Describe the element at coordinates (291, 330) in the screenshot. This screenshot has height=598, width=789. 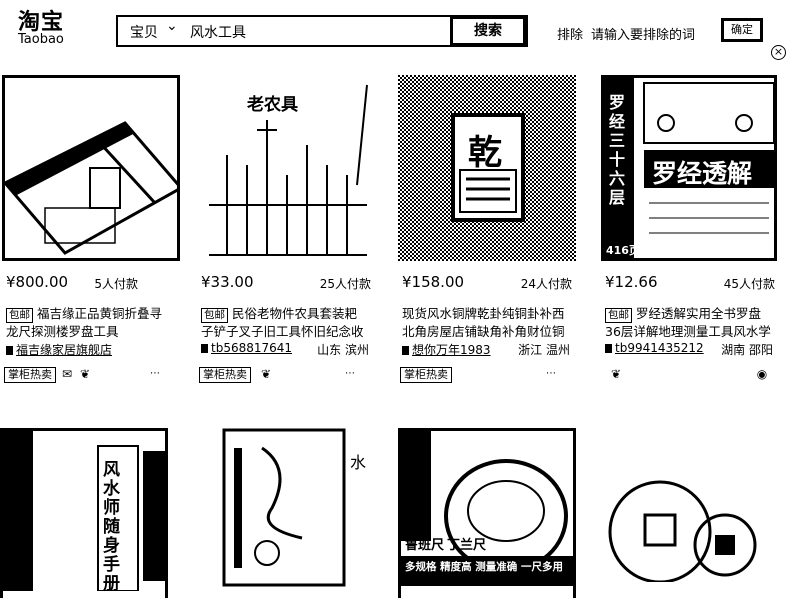
I see `product-title-line2: 子铲子叉子旧工具怀旧纪念收` at that location.